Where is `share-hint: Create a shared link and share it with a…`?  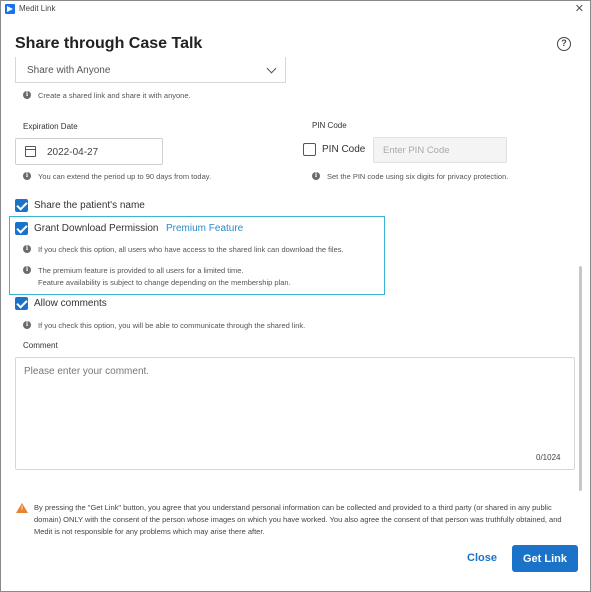 share-hint: Create a shared link and share it with a… is located at coordinates (114, 95).